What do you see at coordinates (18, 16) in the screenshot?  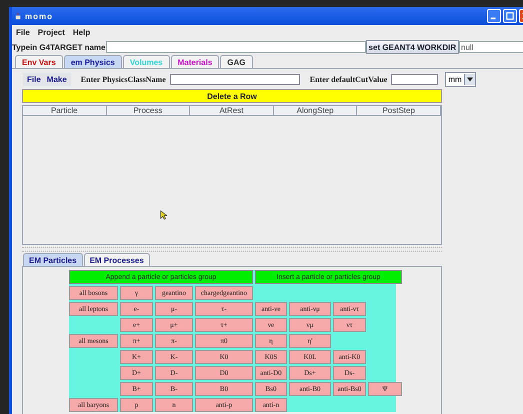 I see `coffee-cup-icon` at bounding box center [18, 16].